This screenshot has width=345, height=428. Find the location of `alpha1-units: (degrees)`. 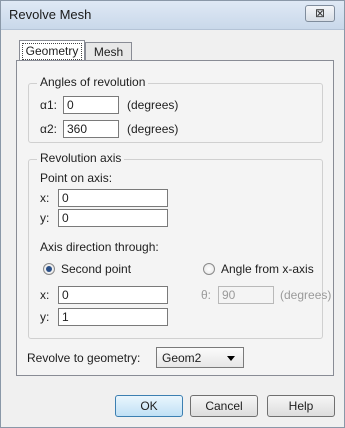

alpha1-units: (degrees) is located at coordinates (153, 105).